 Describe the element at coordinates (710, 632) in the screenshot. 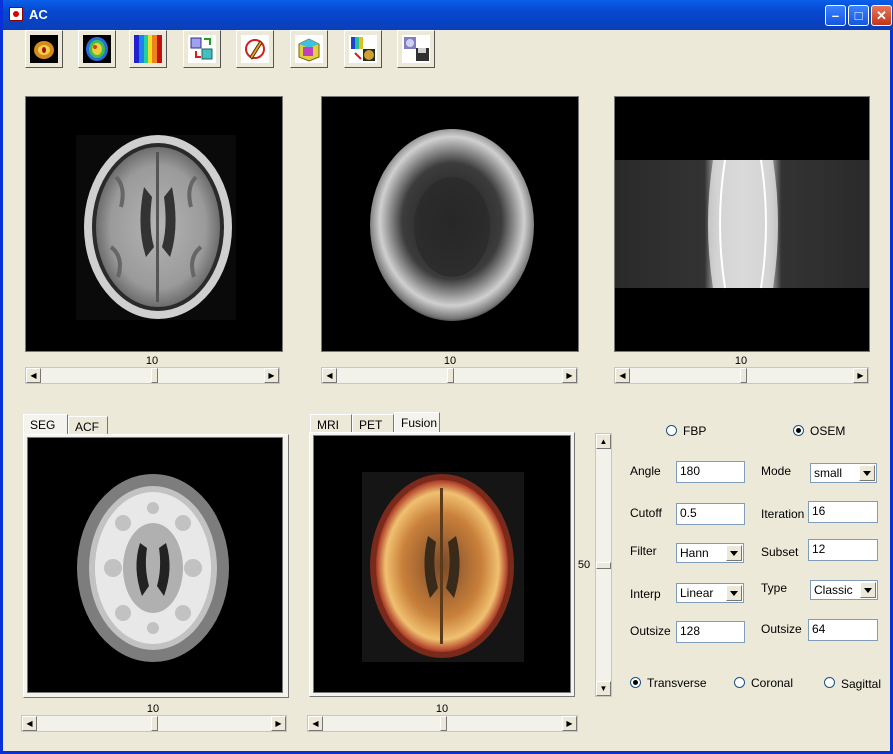

I see `outsize-field: 128` at that location.